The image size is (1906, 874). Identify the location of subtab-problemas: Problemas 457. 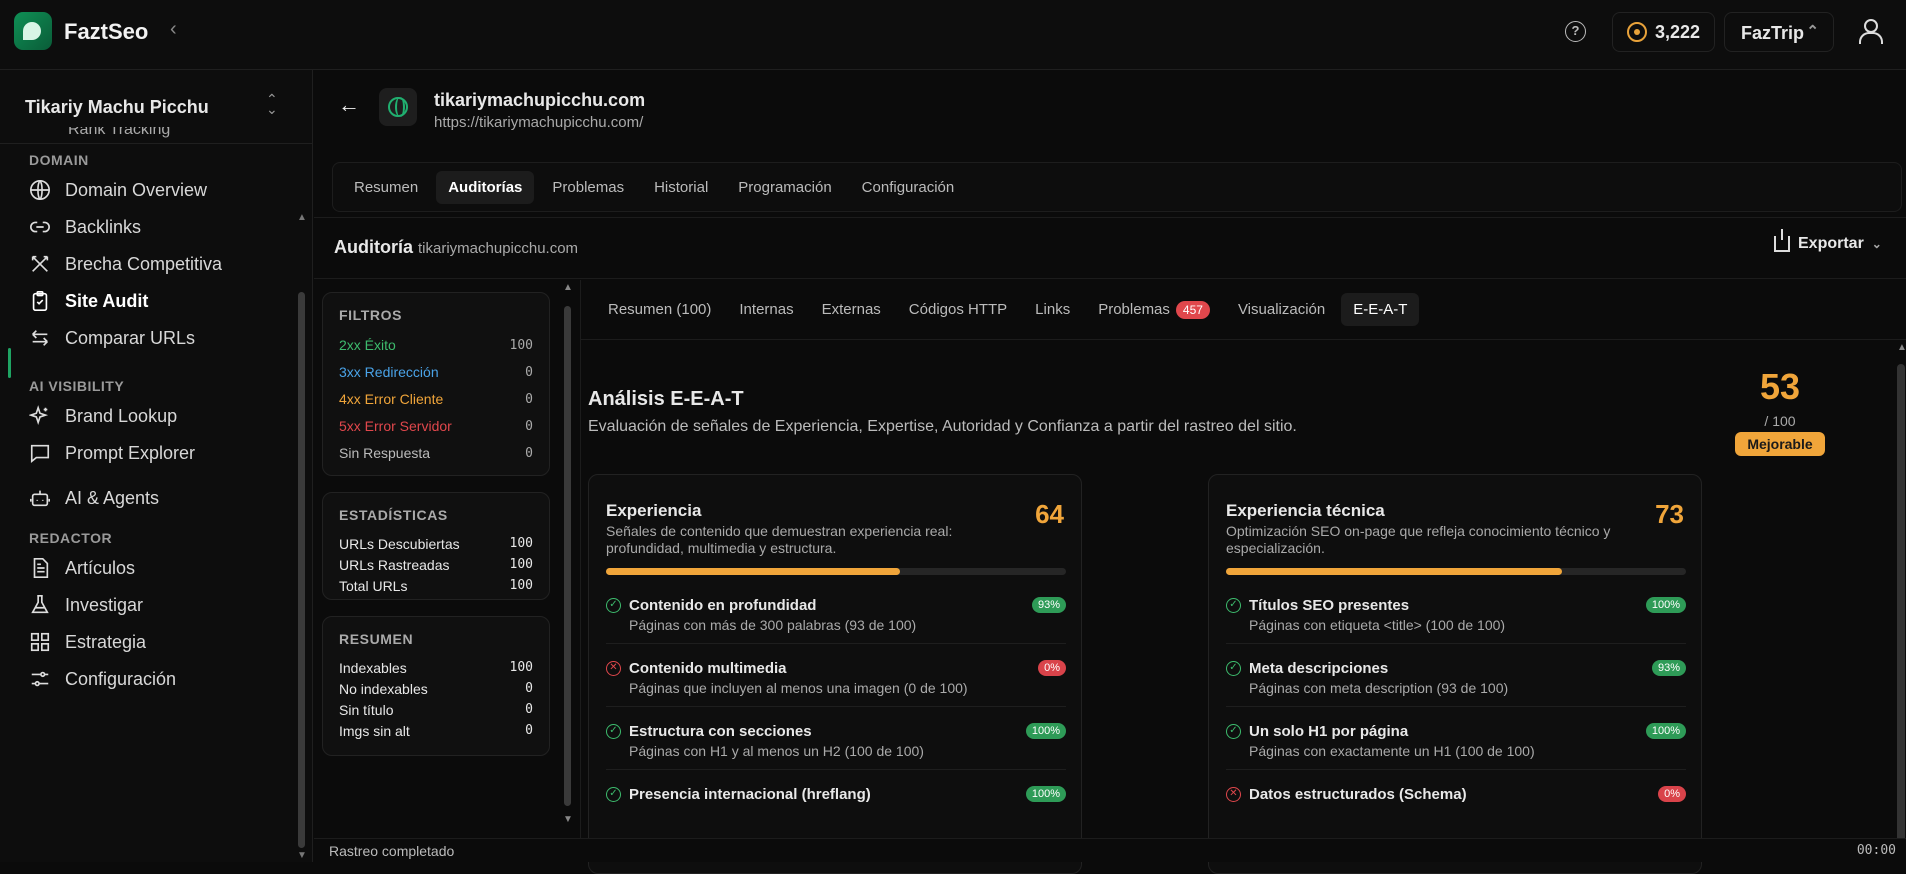
(1154, 310).